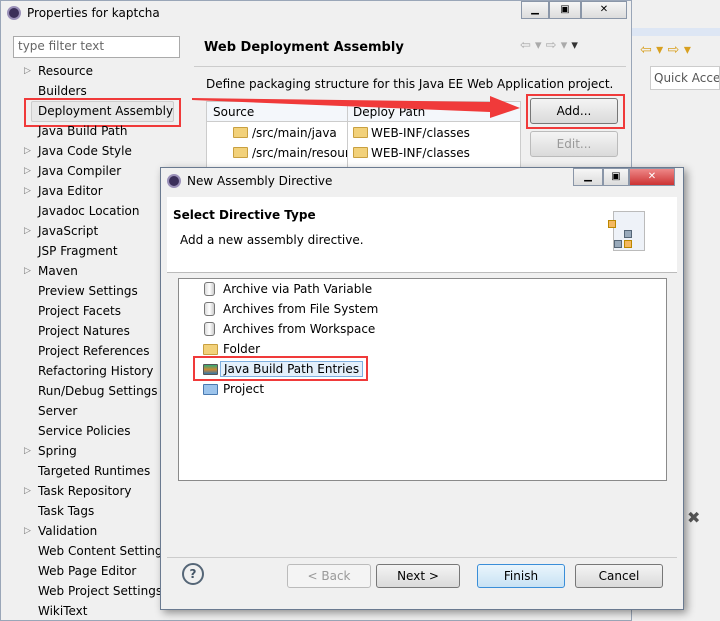 The height and width of the screenshot is (621, 720). I want to click on list-item-project: Project, so click(234, 389).